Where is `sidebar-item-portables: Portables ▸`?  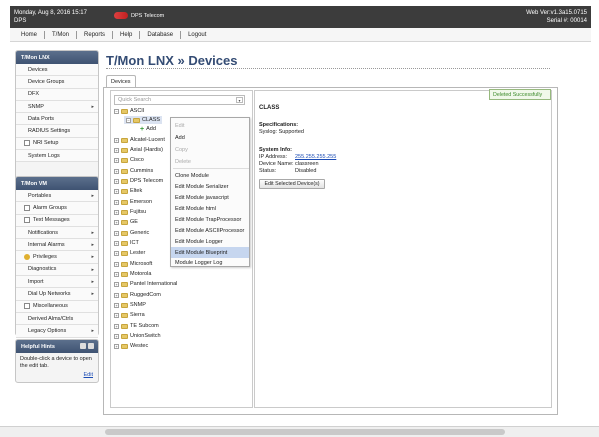 sidebar-item-portables: Portables ▸ is located at coordinates (57, 196).